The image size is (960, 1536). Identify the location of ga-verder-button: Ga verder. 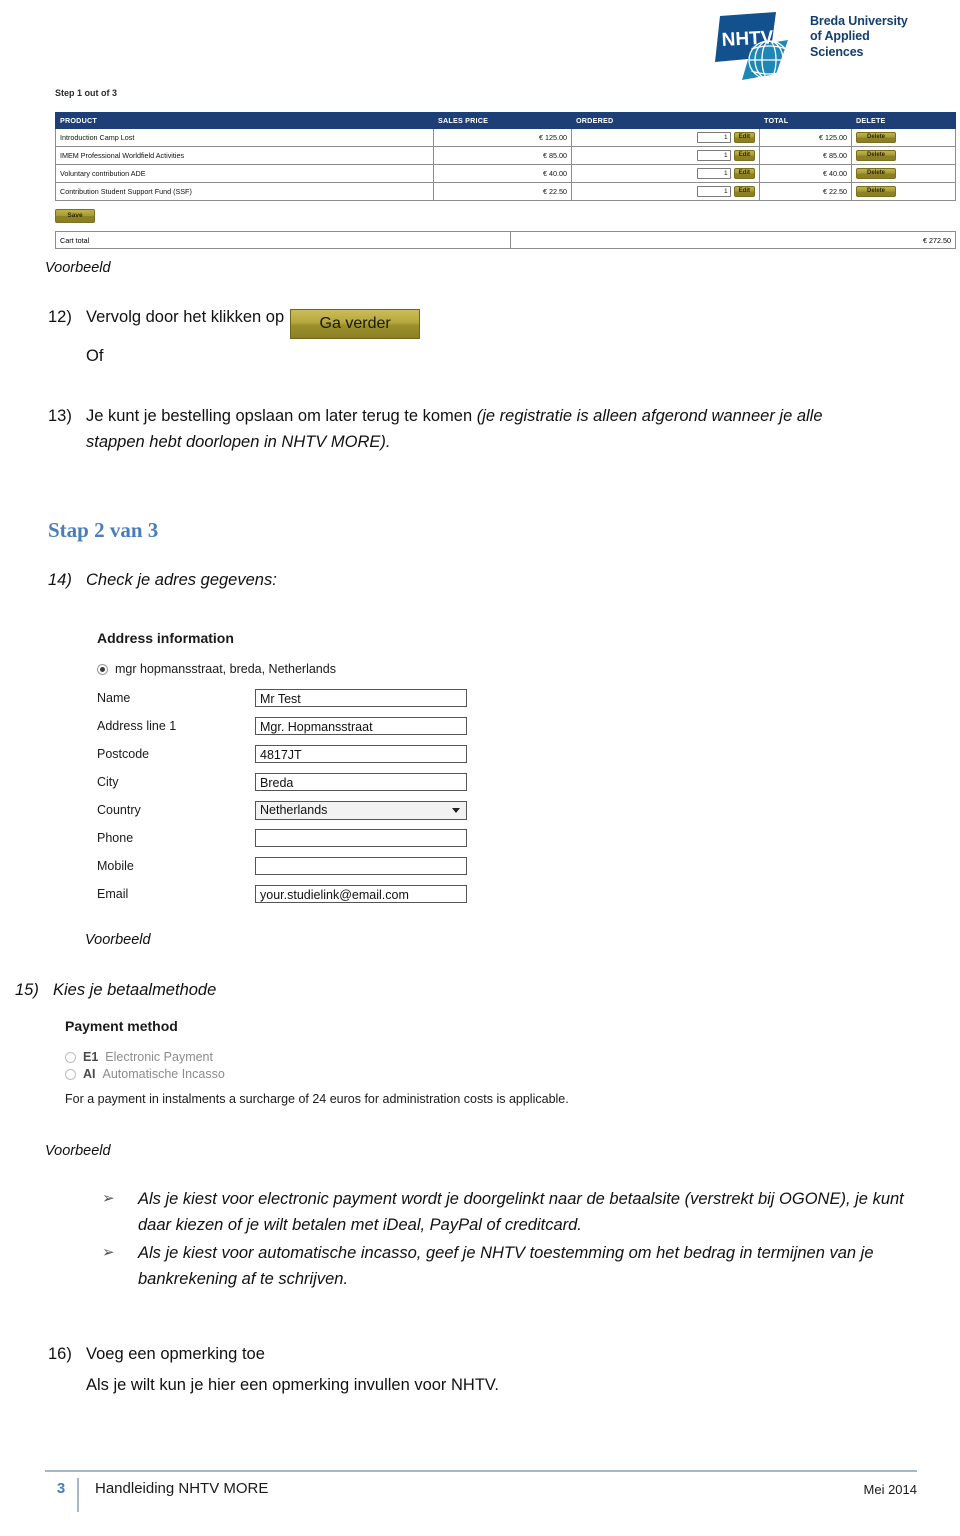
(355, 324).